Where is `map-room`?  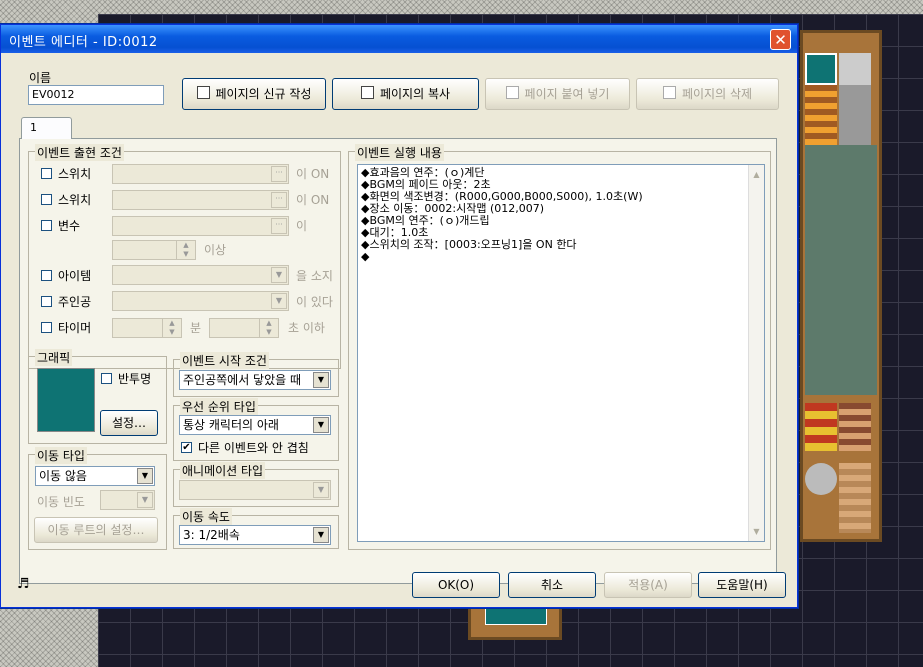 map-room is located at coordinates (841, 286).